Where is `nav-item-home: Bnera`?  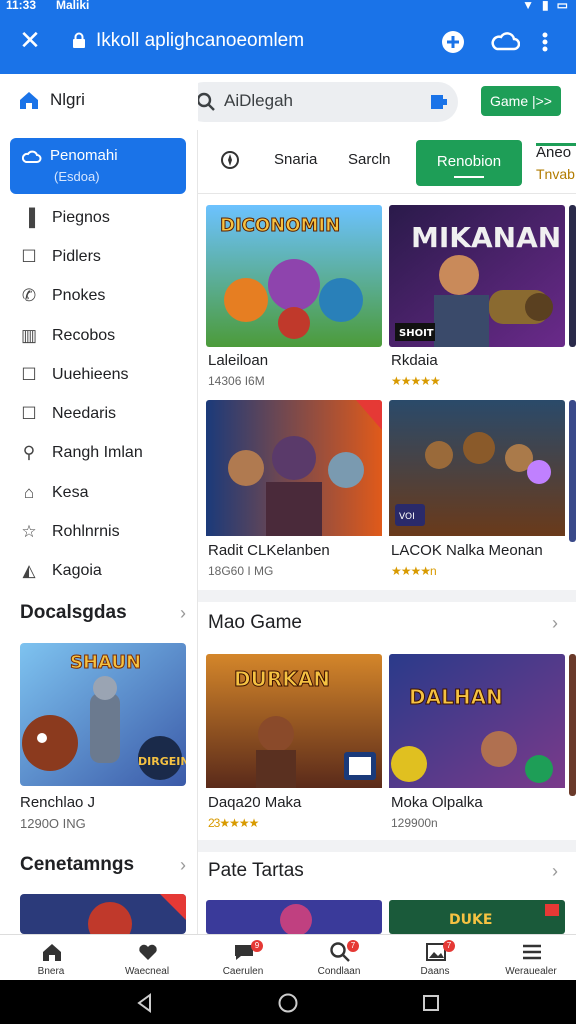 nav-item-home: Bnera is located at coordinates (51, 958).